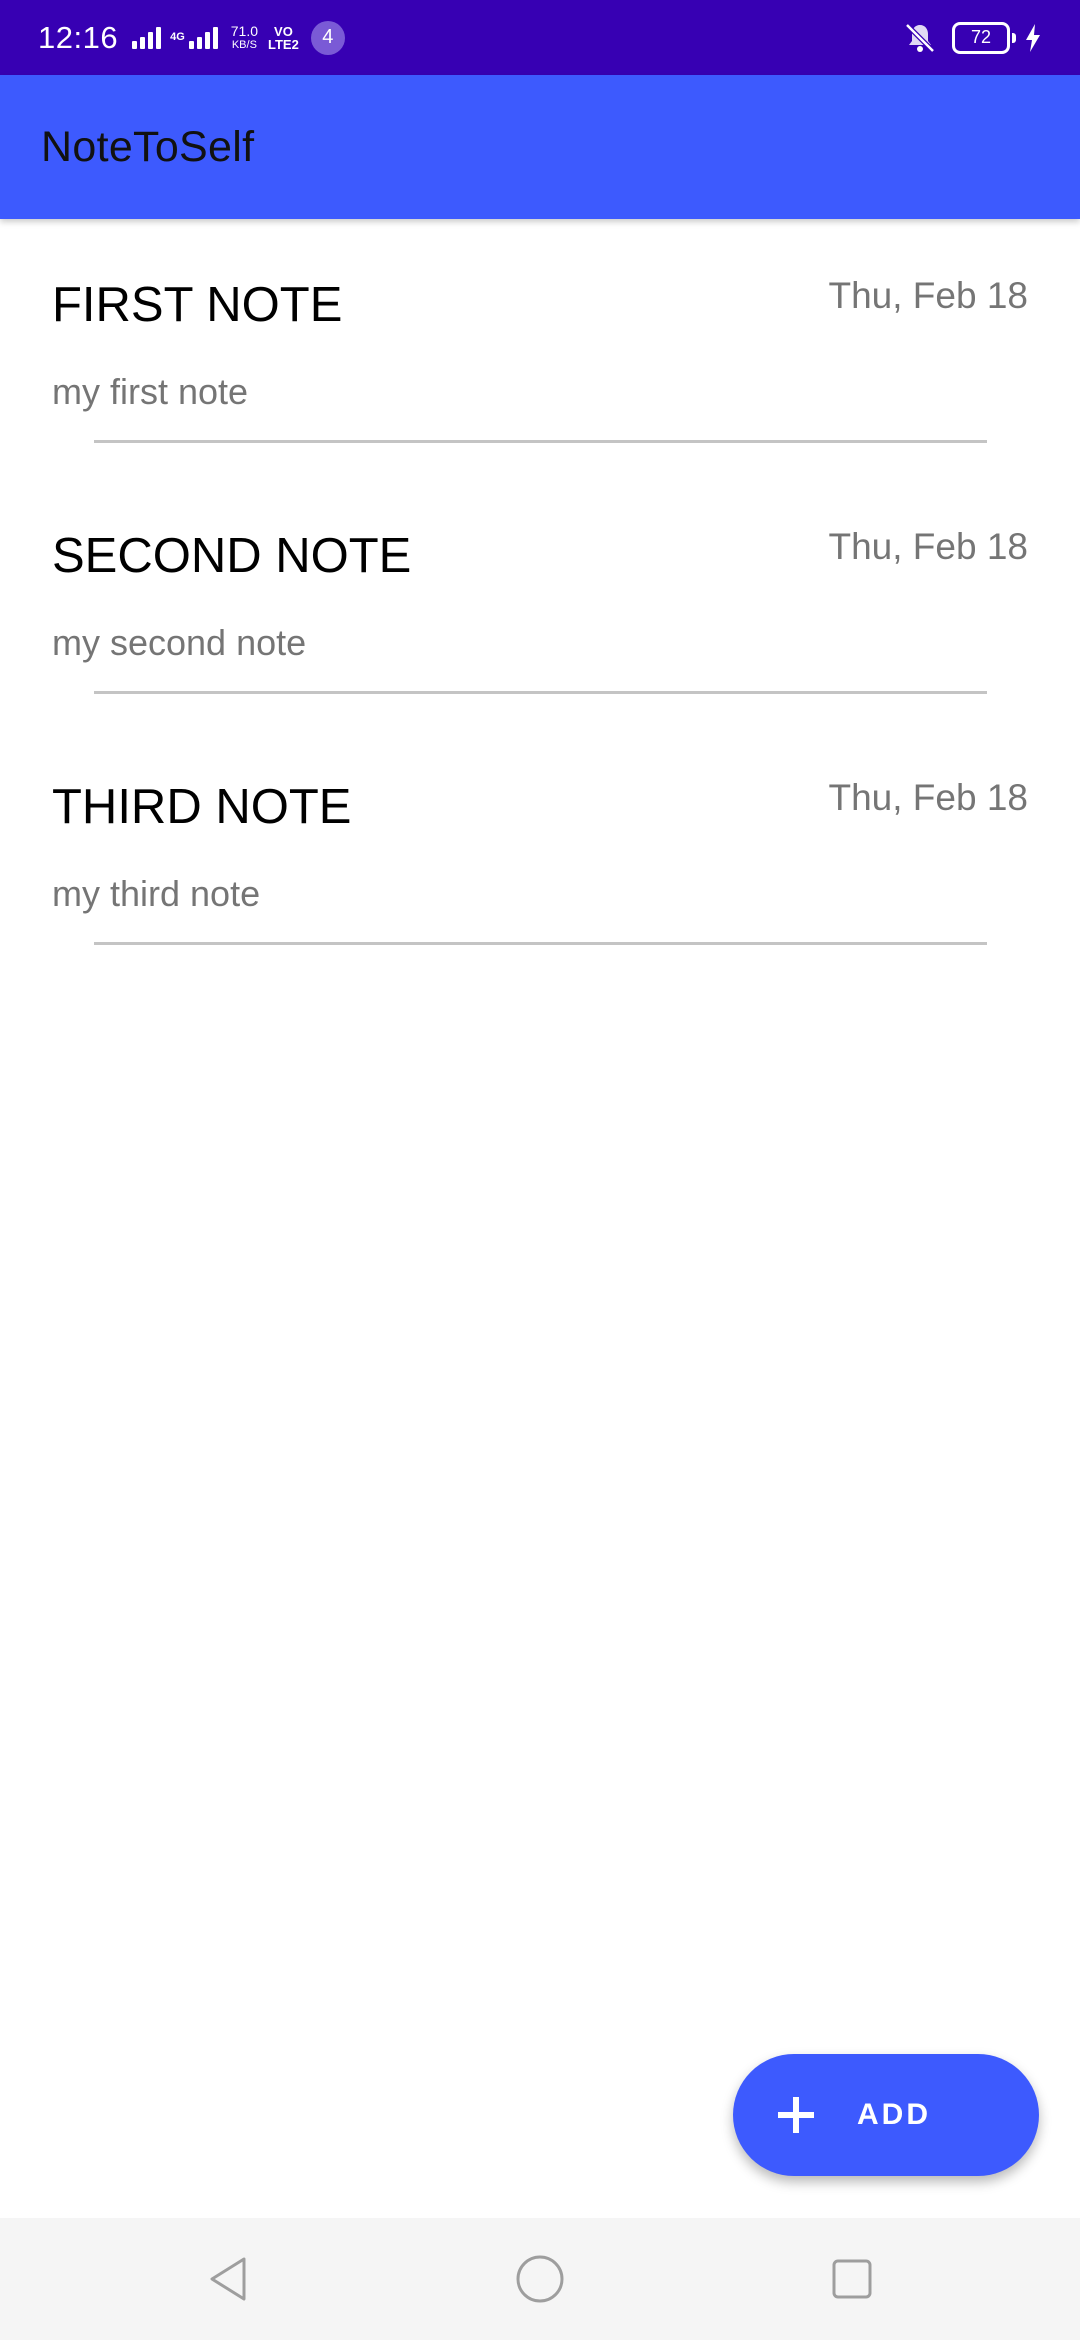 Image resolution: width=1080 pixels, height=2340 pixels. What do you see at coordinates (244, 44) in the screenshot?
I see `net-speed-unit: KB/S` at bounding box center [244, 44].